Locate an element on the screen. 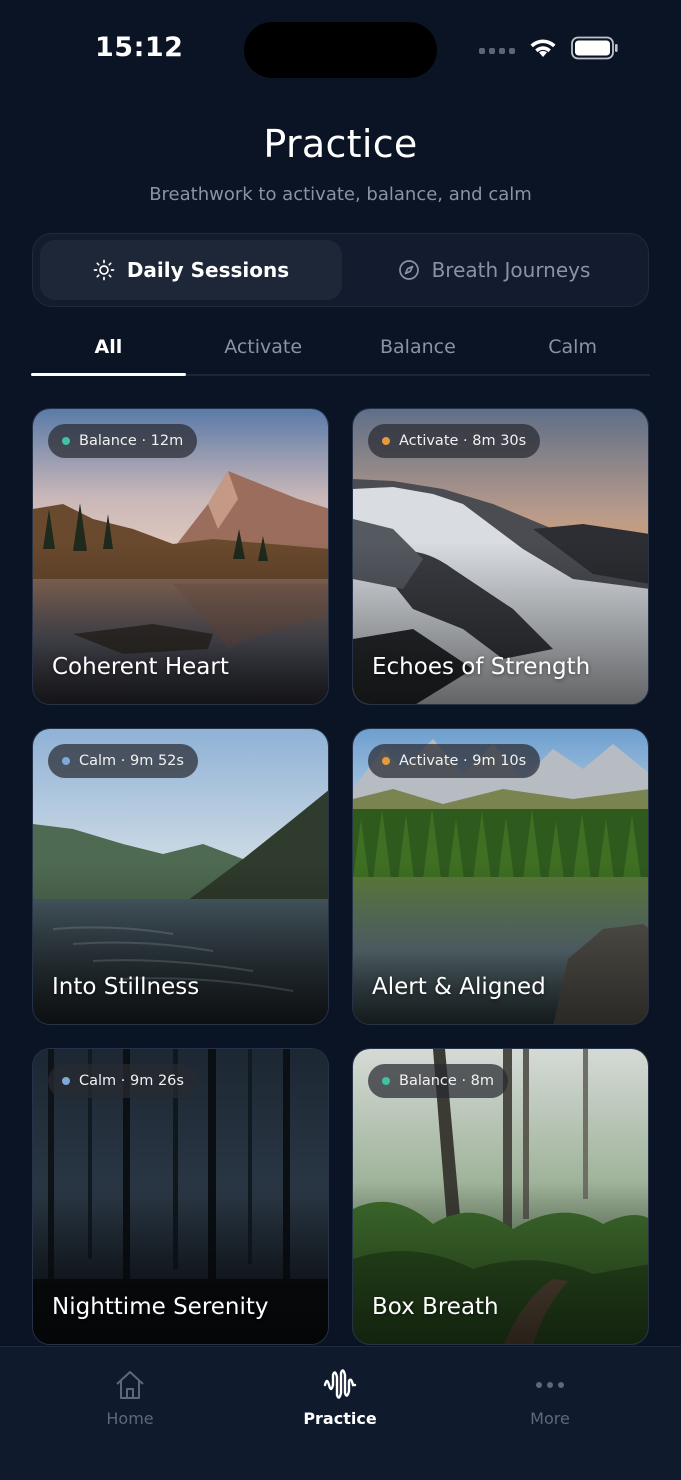  page-title: Practice is located at coordinates (340, 144).